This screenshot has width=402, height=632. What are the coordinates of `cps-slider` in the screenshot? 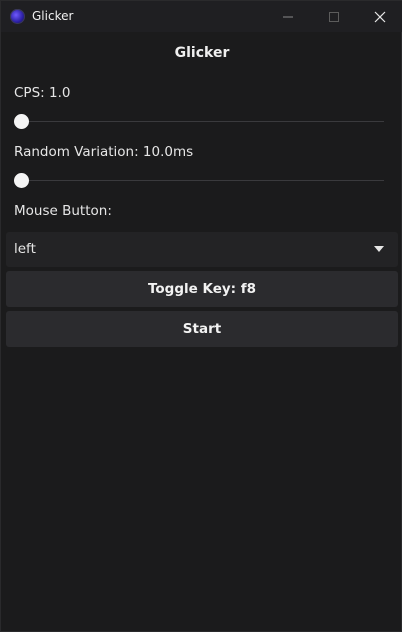 It's located at (199, 122).